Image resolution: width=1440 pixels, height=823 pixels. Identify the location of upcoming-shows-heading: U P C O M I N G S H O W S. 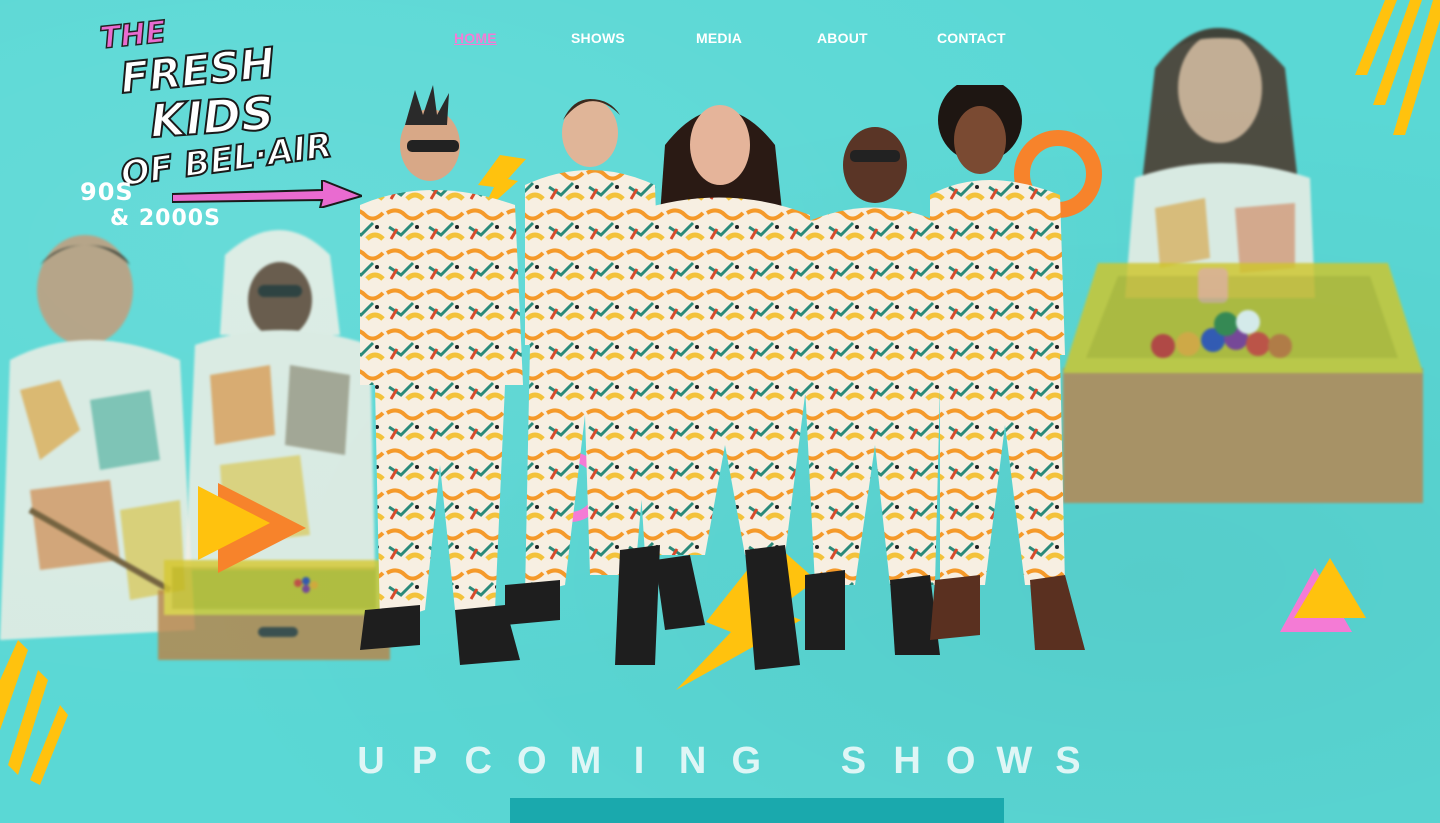
(719, 761).